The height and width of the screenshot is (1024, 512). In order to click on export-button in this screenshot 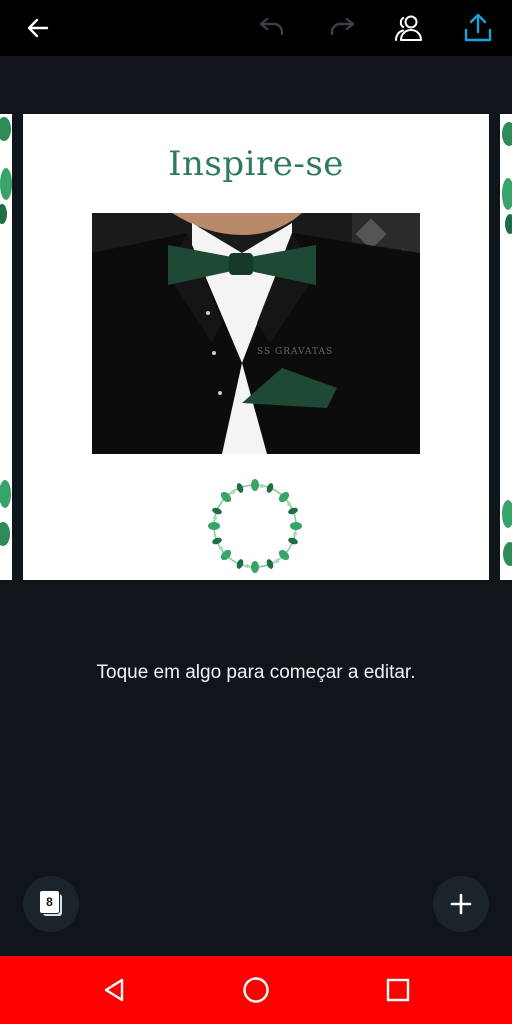, I will do `click(478, 28)`.